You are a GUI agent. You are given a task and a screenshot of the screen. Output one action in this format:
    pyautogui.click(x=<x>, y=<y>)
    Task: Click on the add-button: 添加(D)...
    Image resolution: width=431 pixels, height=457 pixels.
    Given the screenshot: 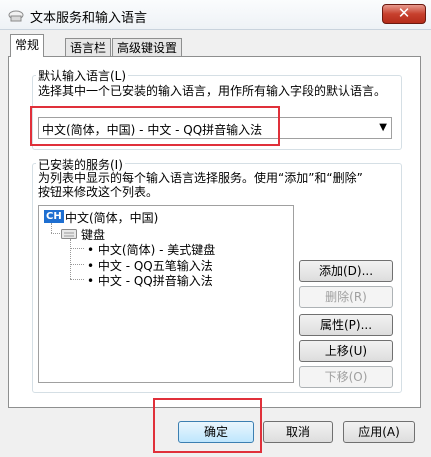 What is the action you would take?
    pyautogui.click(x=346, y=271)
    